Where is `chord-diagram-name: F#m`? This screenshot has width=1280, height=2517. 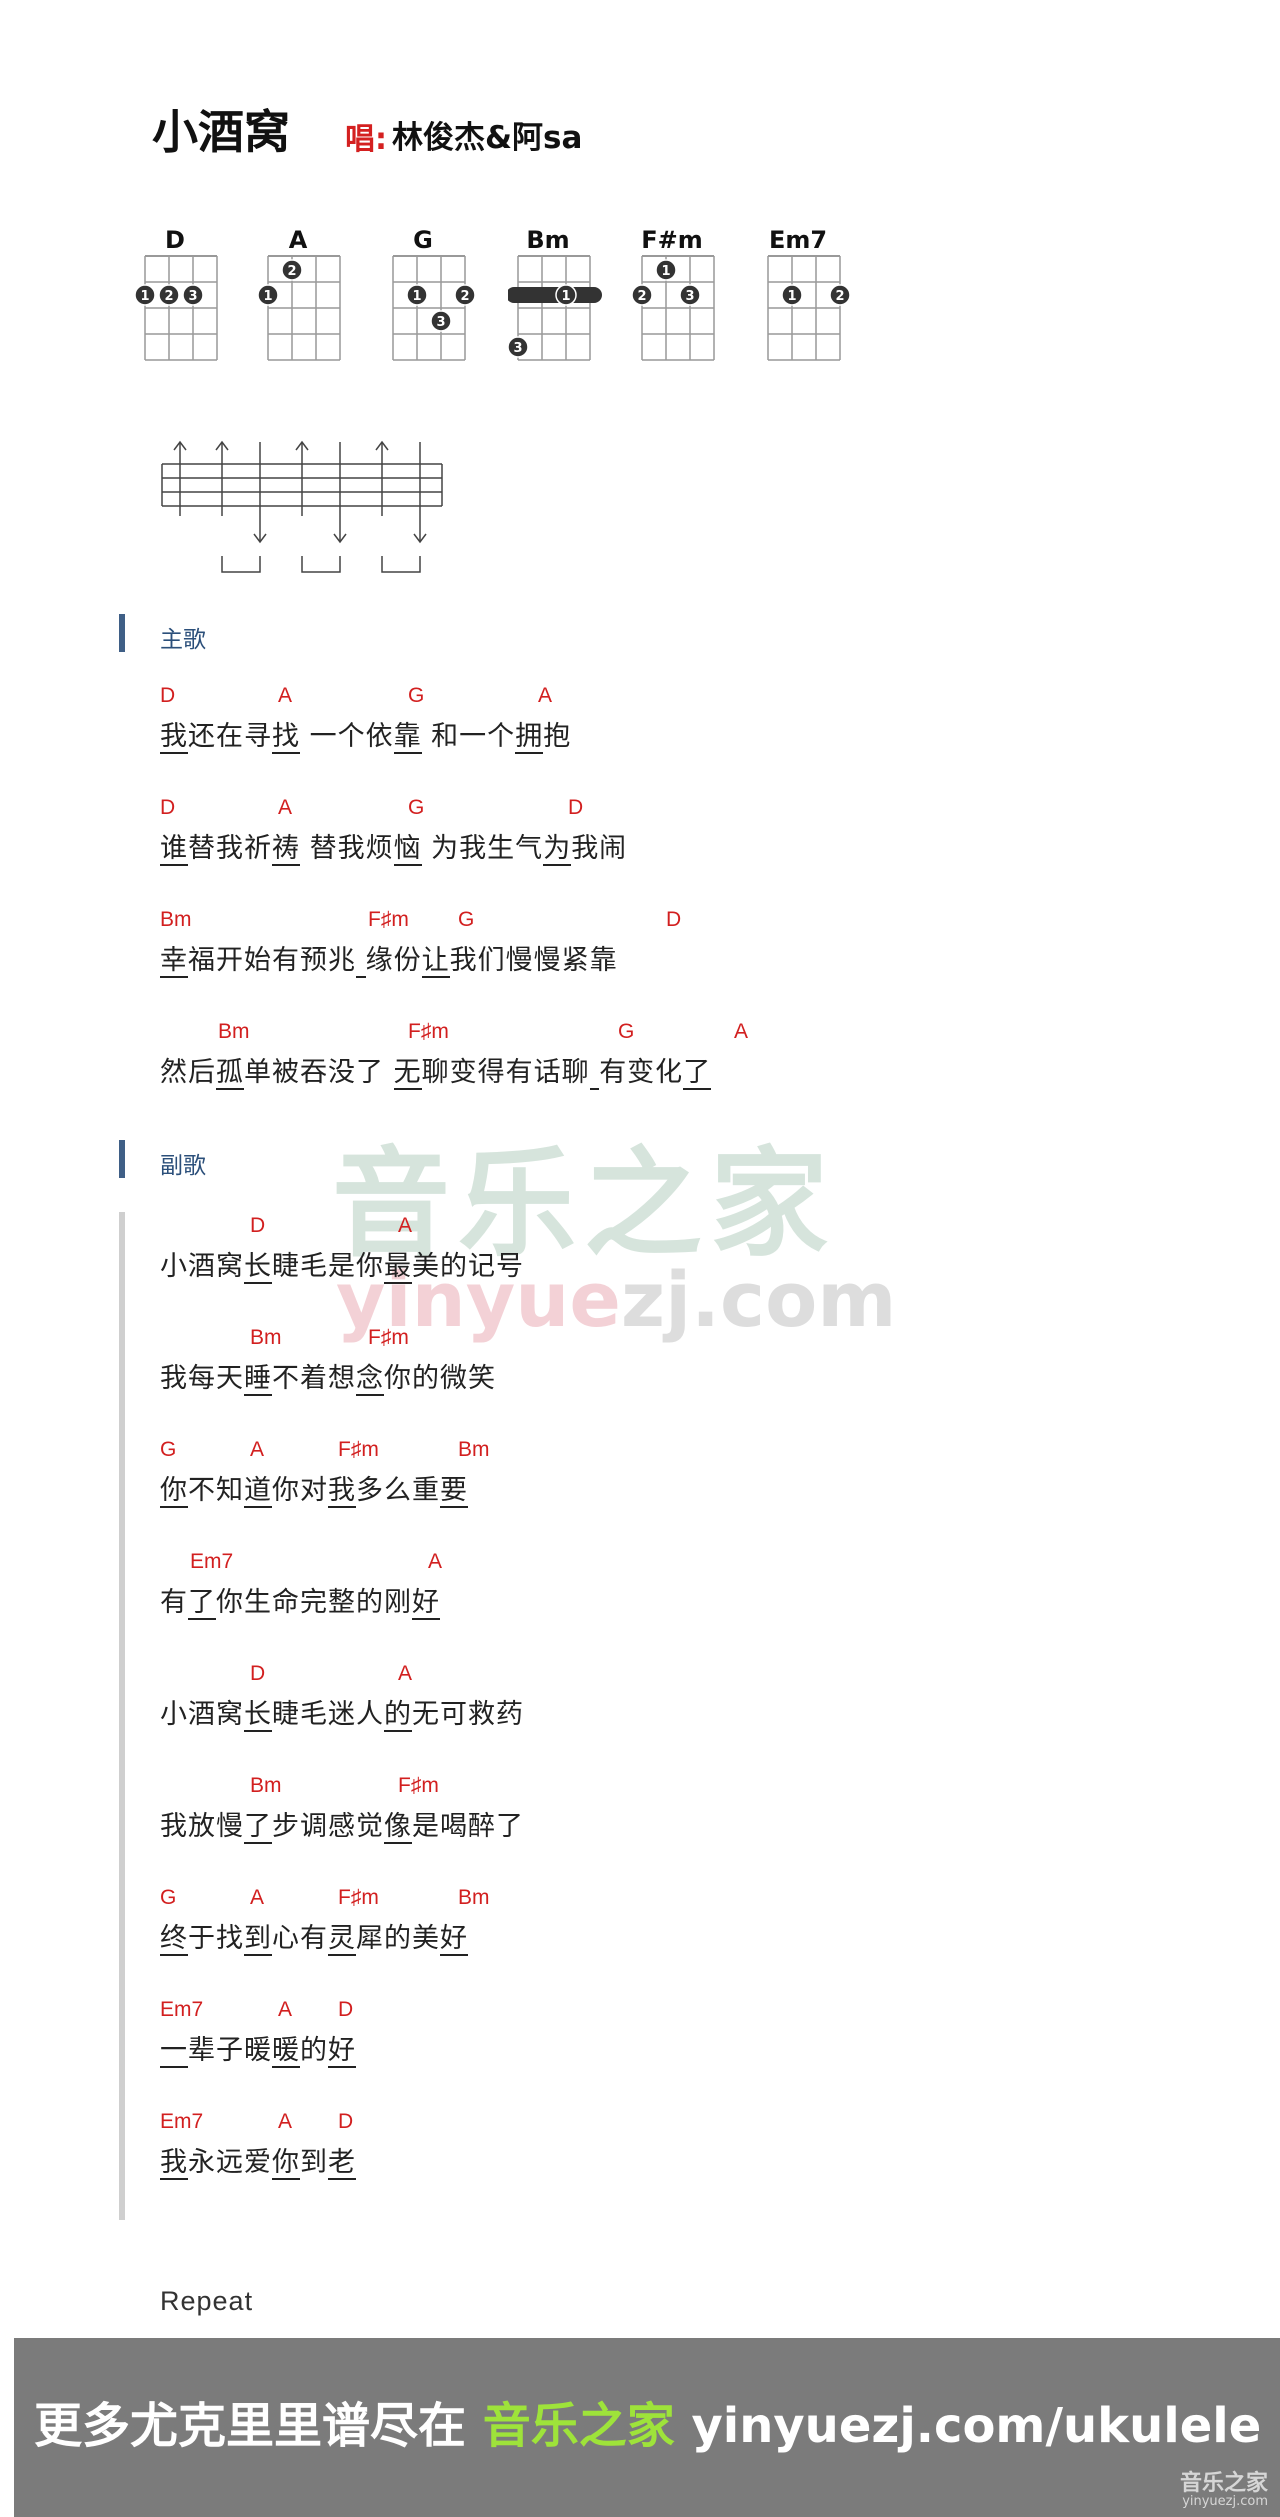 chord-diagram-name: F#m is located at coordinates (672, 240).